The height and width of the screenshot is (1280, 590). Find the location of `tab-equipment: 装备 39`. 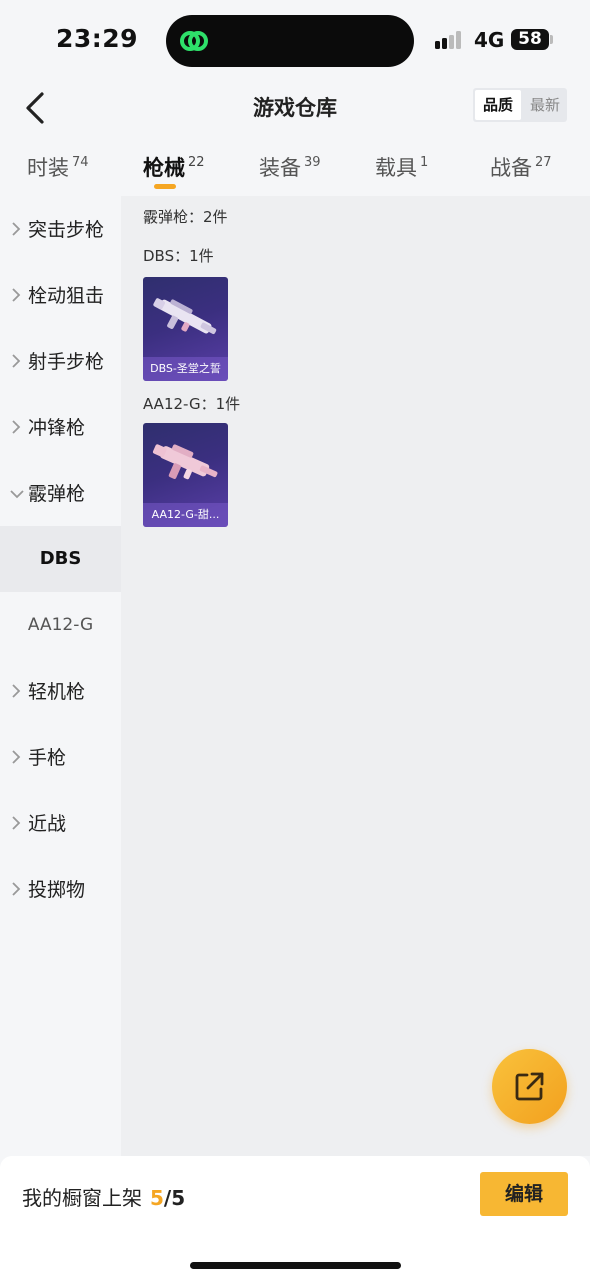

tab-equipment: 装备 39 is located at coordinates (290, 167).